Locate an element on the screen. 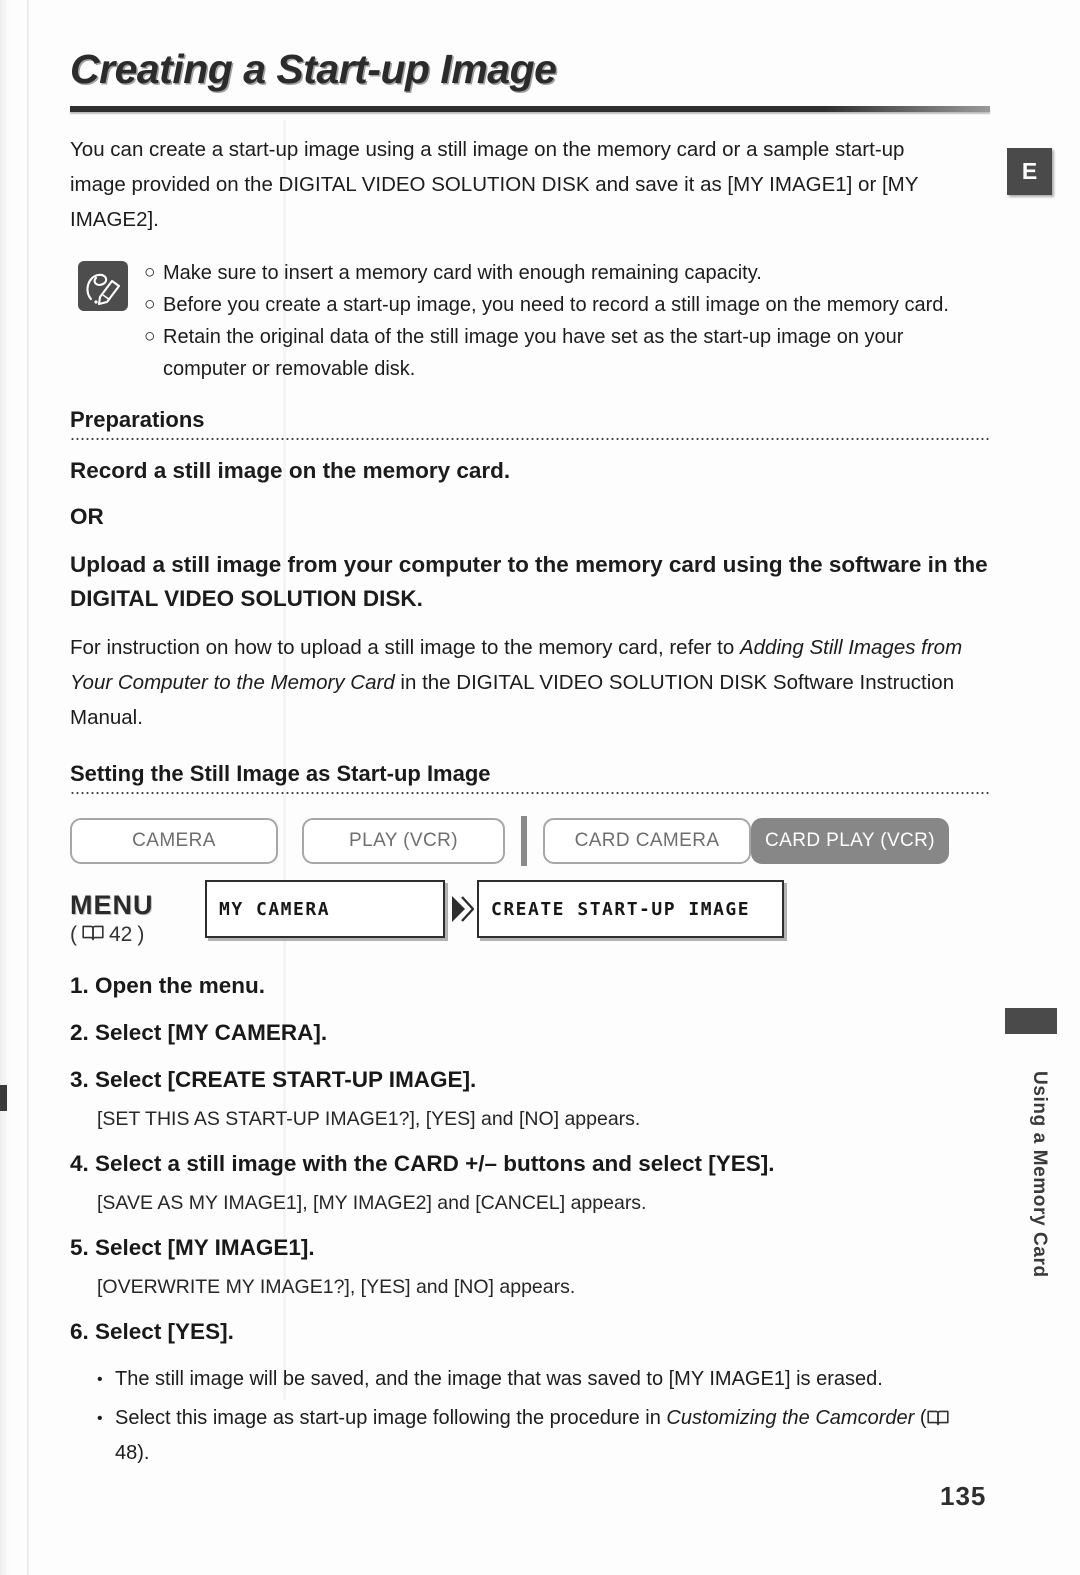 The height and width of the screenshot is (1575, 1080). page-title: Creating a Start-up Image is located at coordinates (313, 69).